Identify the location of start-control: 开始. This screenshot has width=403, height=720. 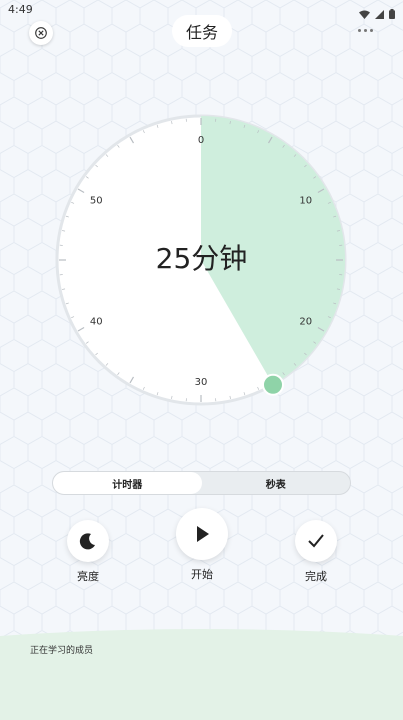
(202, 545).